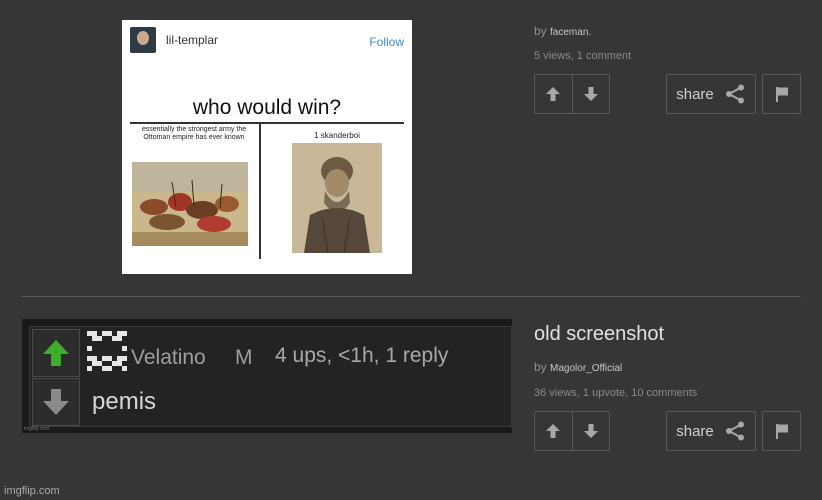 This screenshot has height=500, width=822. What do you see at coordinates (386, 42) in the screenshot?
I see `meme-follow-link: Follow` at bounding box center [386, 42].